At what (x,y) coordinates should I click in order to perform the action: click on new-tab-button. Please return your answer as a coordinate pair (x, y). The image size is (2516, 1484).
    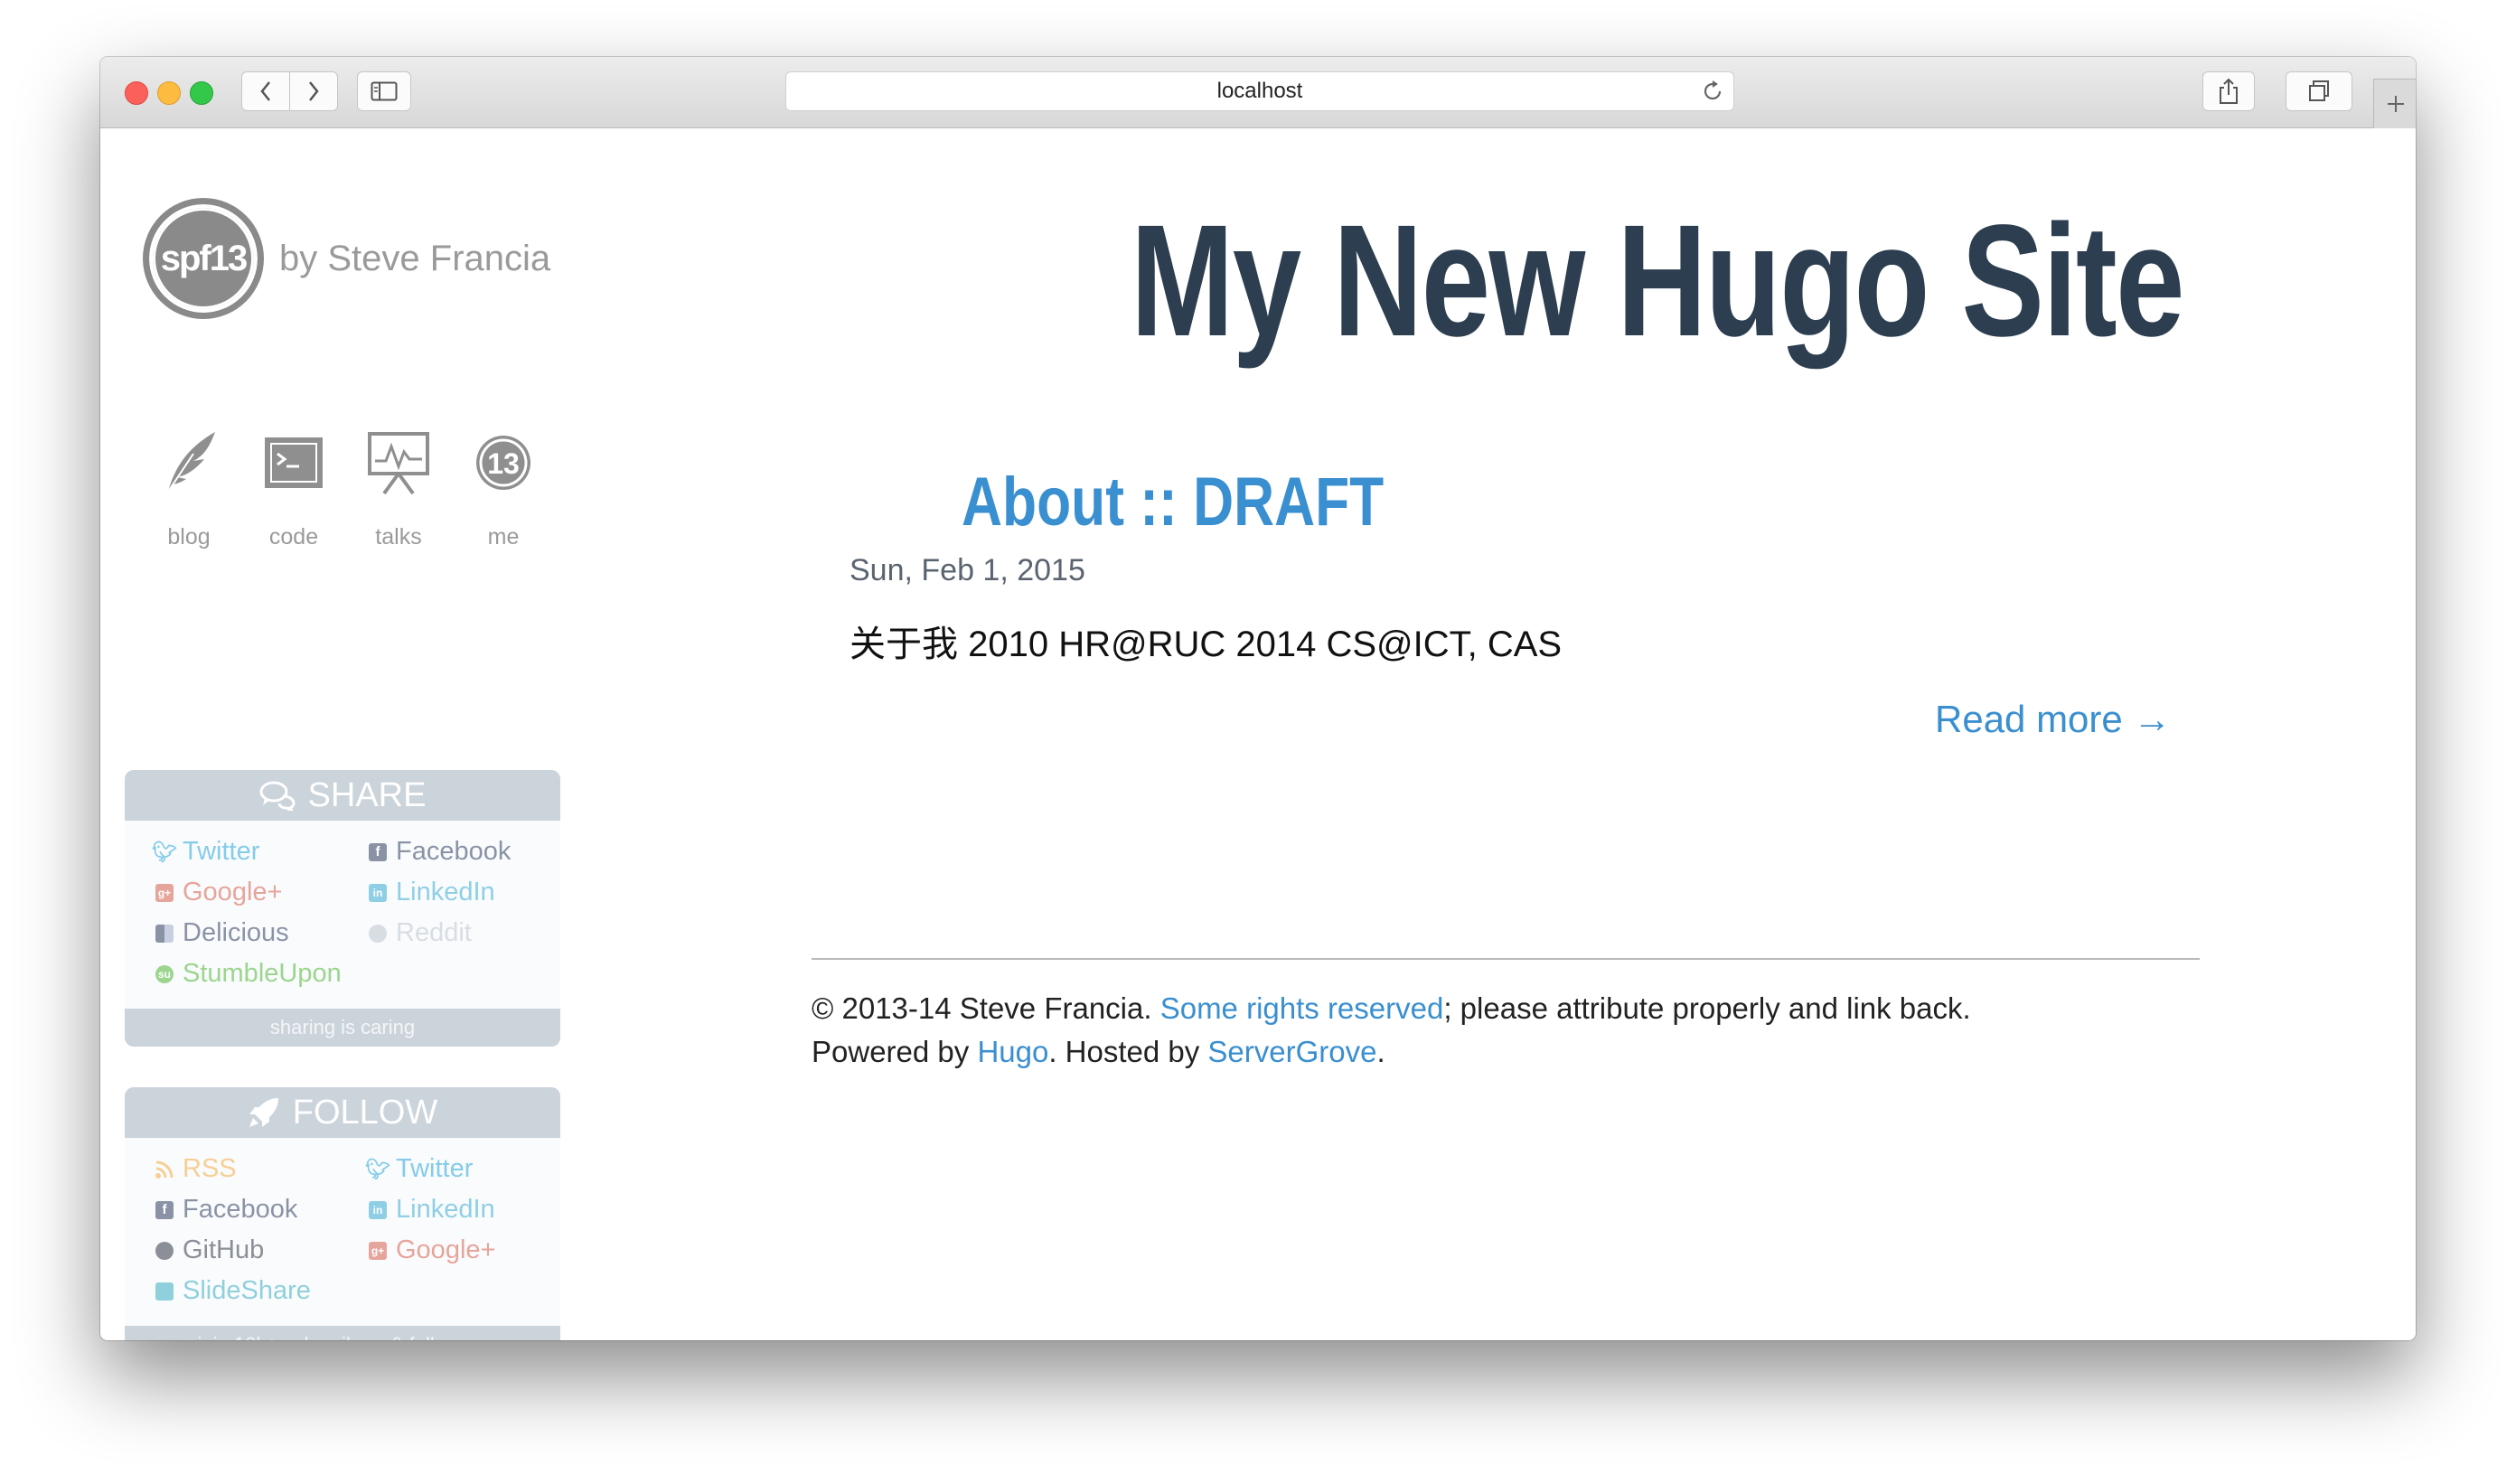
    Looking at the image, I should click on (2394, 104).